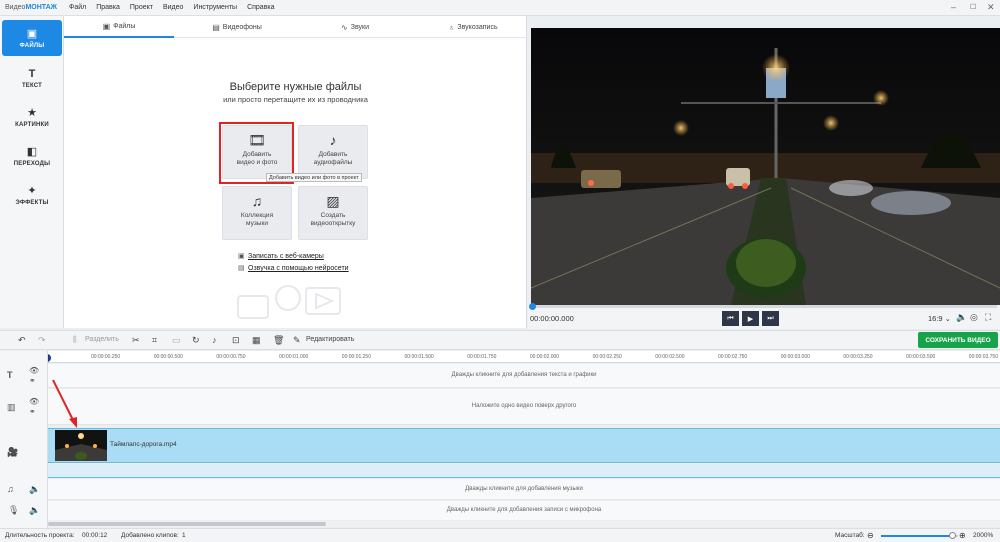 The width and height of the screenshot is (1000, 542). Describe the element at coordinates (298, 268) in the screenshot. I see `link-label: Озвучка с помощью нейросети` at that location.